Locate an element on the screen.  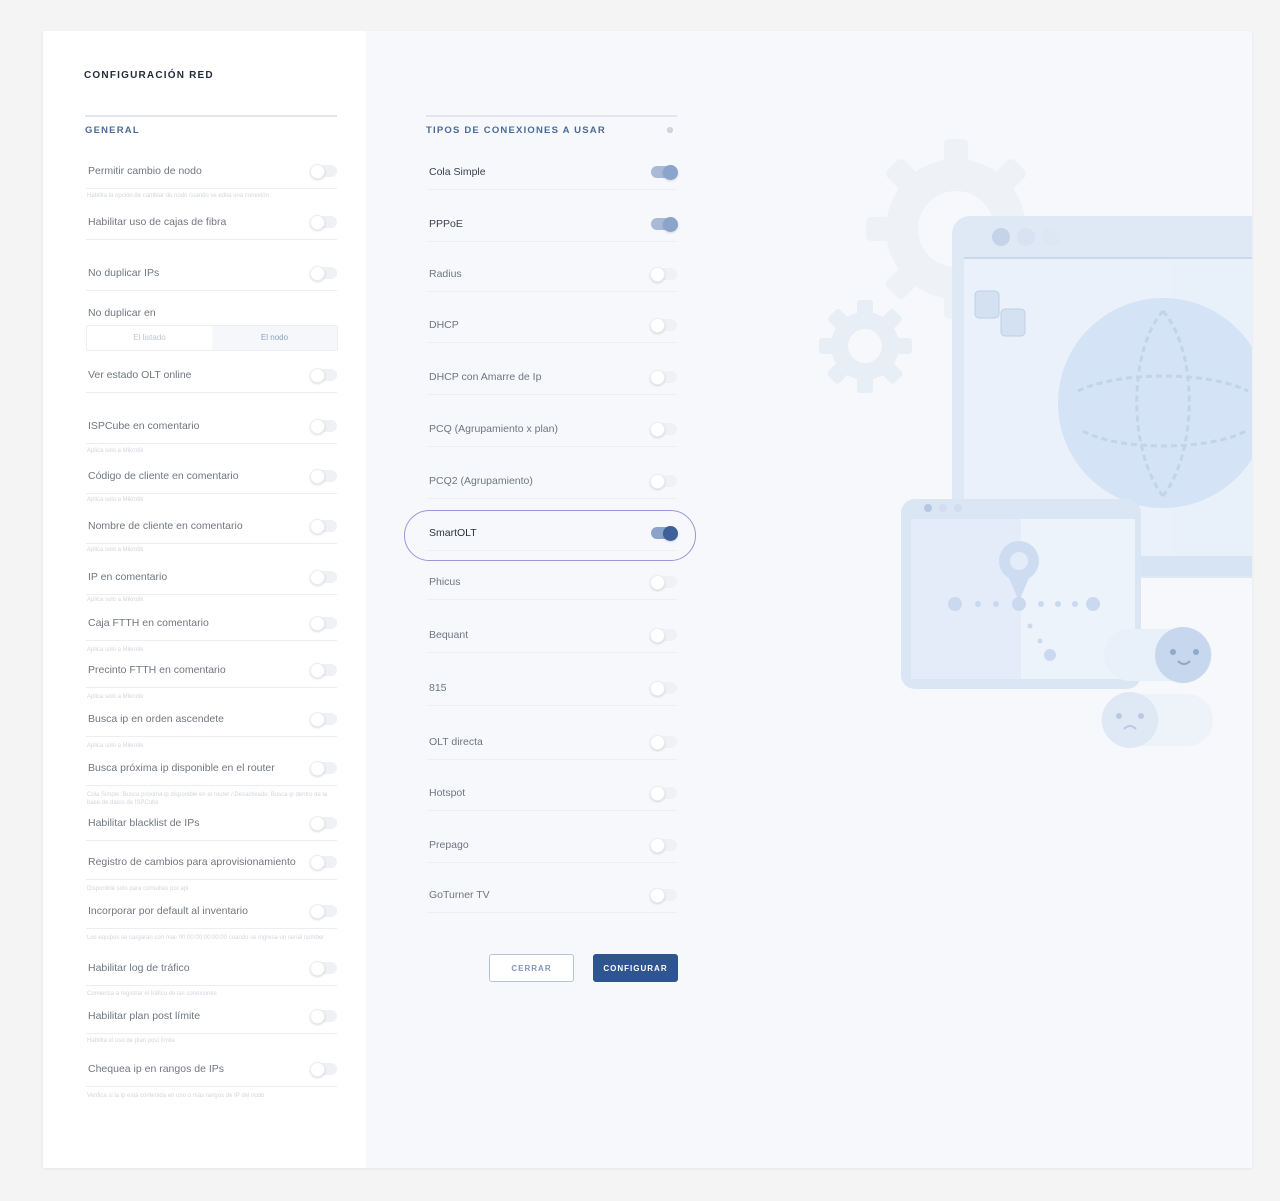
toggle-precinto-ftth is located at coordinates (323, 670).